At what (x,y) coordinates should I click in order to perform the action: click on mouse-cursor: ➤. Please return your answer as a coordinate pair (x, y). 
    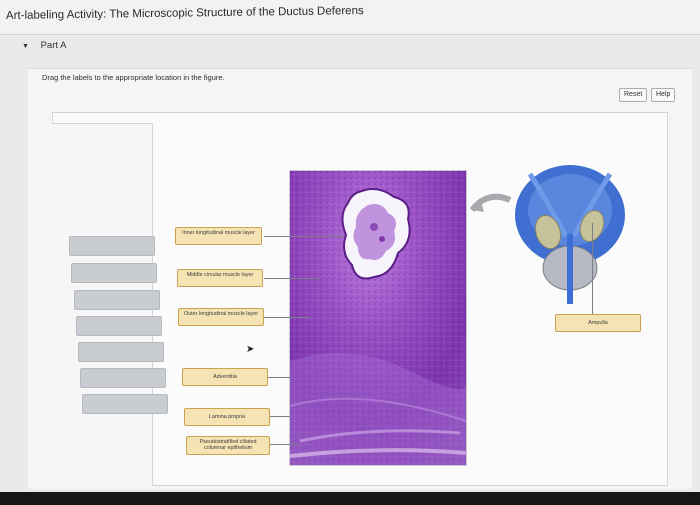
    Looking at the image, I should click on (250, 349).